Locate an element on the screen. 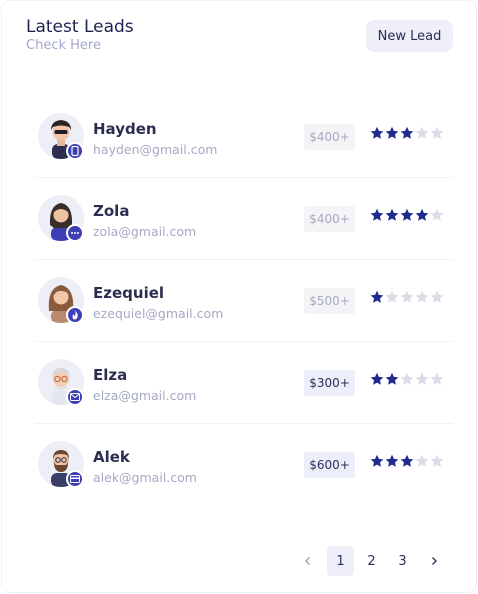 The height and width of the screenshot is (594, 478). lead-row: Alek alek@gmail.com $600+ is located at coordinates (244, 464).